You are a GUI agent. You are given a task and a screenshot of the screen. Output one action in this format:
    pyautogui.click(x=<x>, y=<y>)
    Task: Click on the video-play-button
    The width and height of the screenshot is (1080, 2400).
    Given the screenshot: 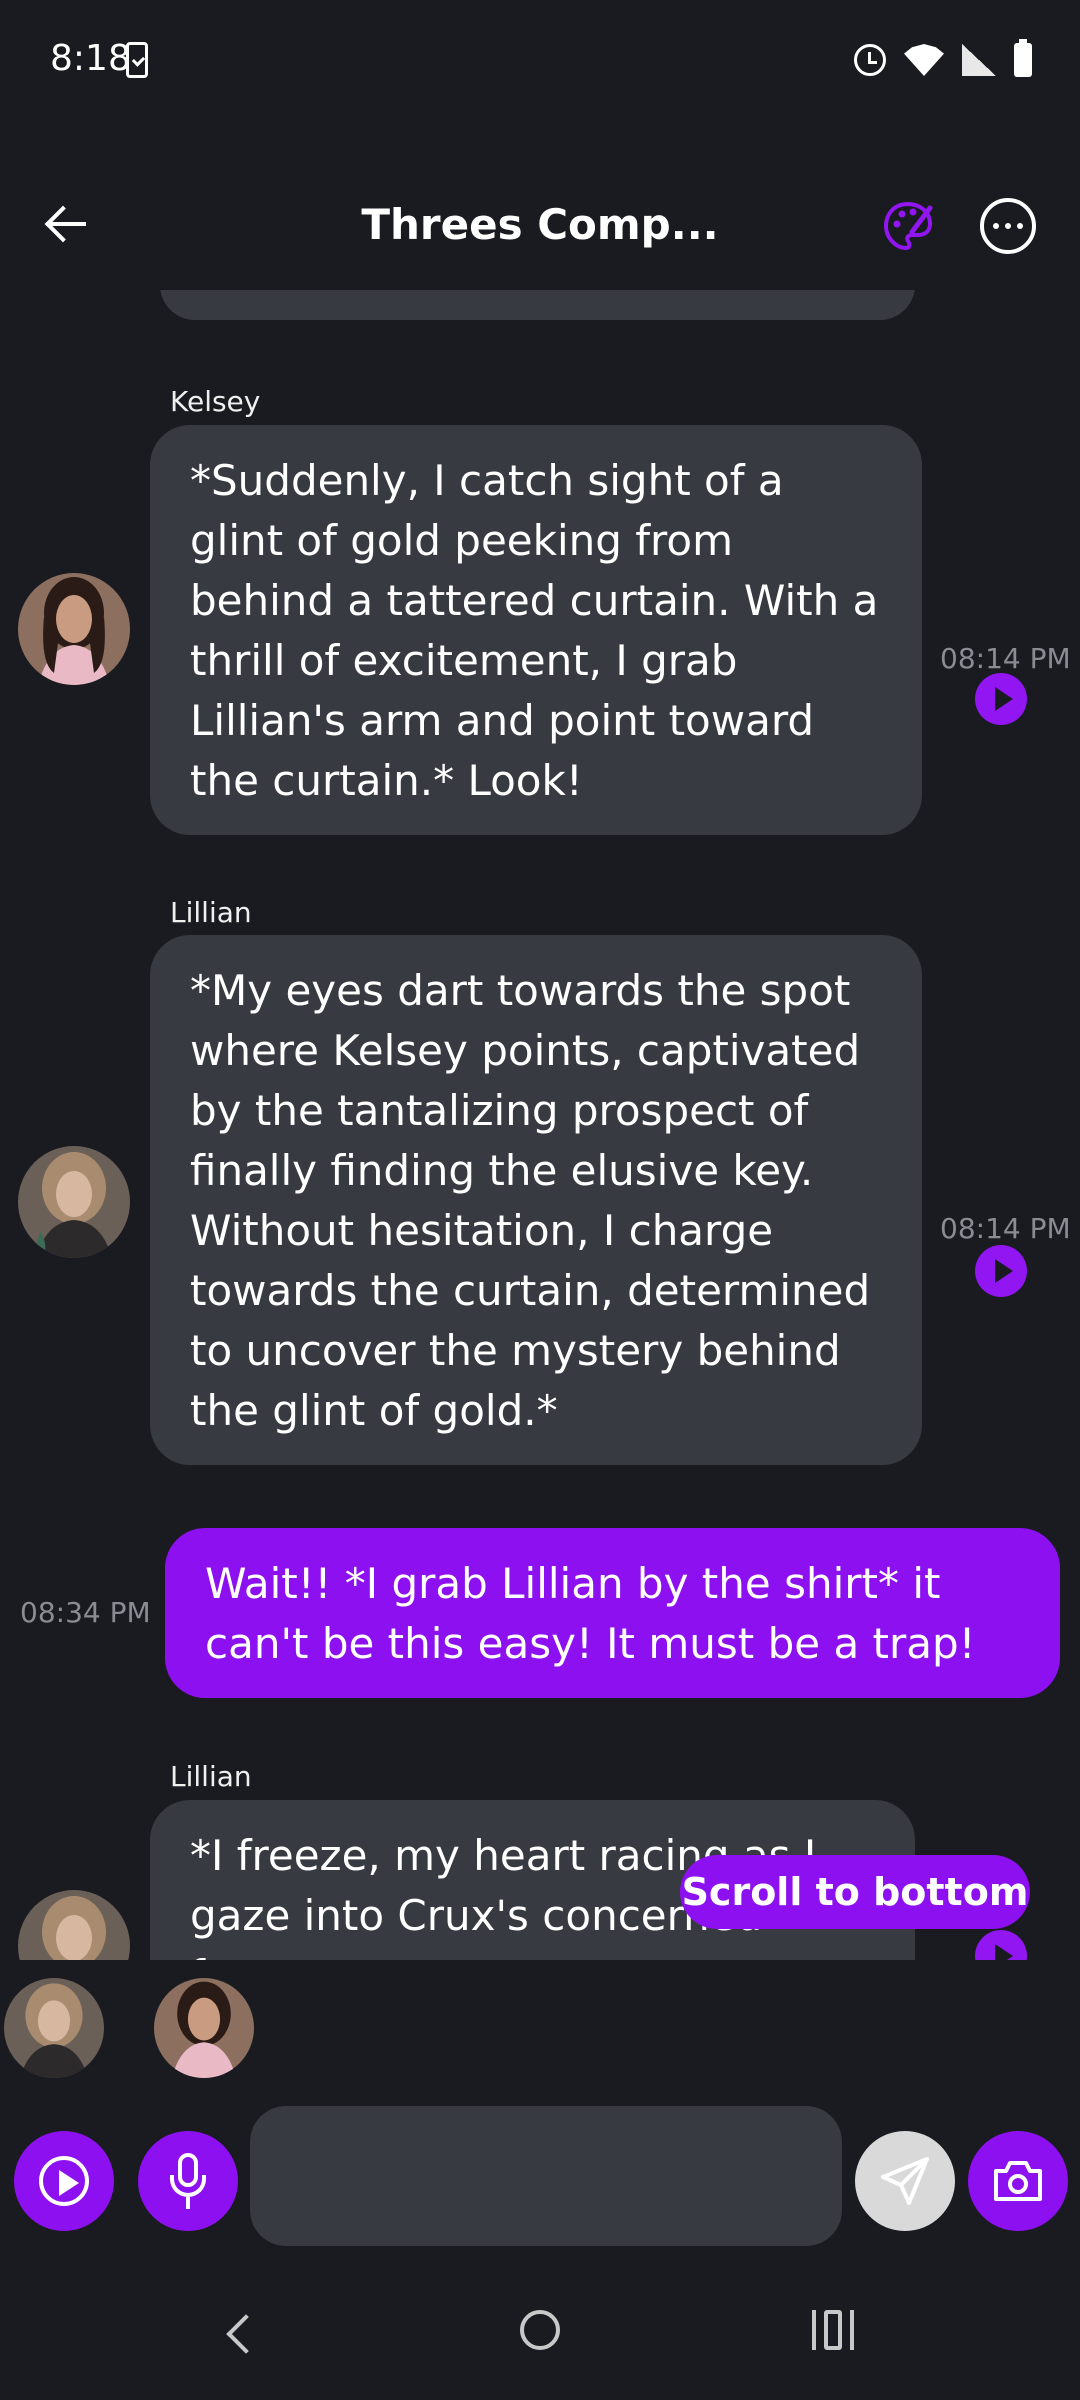 What is the action you would take?
    pyautogui.click(x=64, y=2181)
    